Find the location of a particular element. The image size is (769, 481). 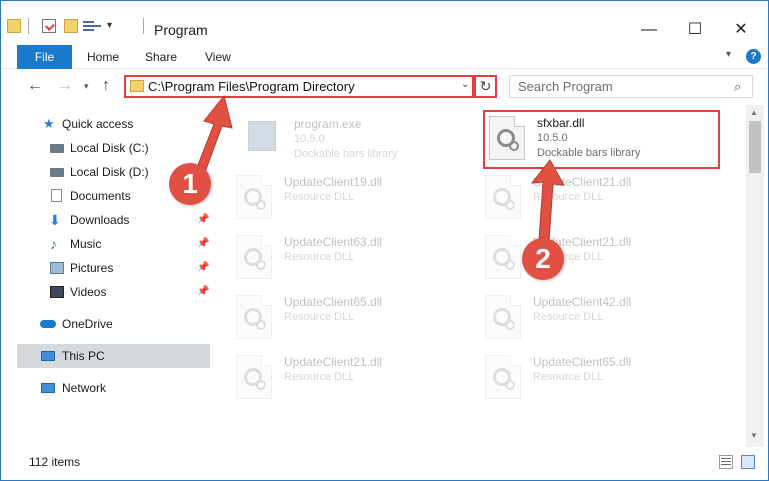

step-badge-1: 1 is located at coordinates (190, 184).